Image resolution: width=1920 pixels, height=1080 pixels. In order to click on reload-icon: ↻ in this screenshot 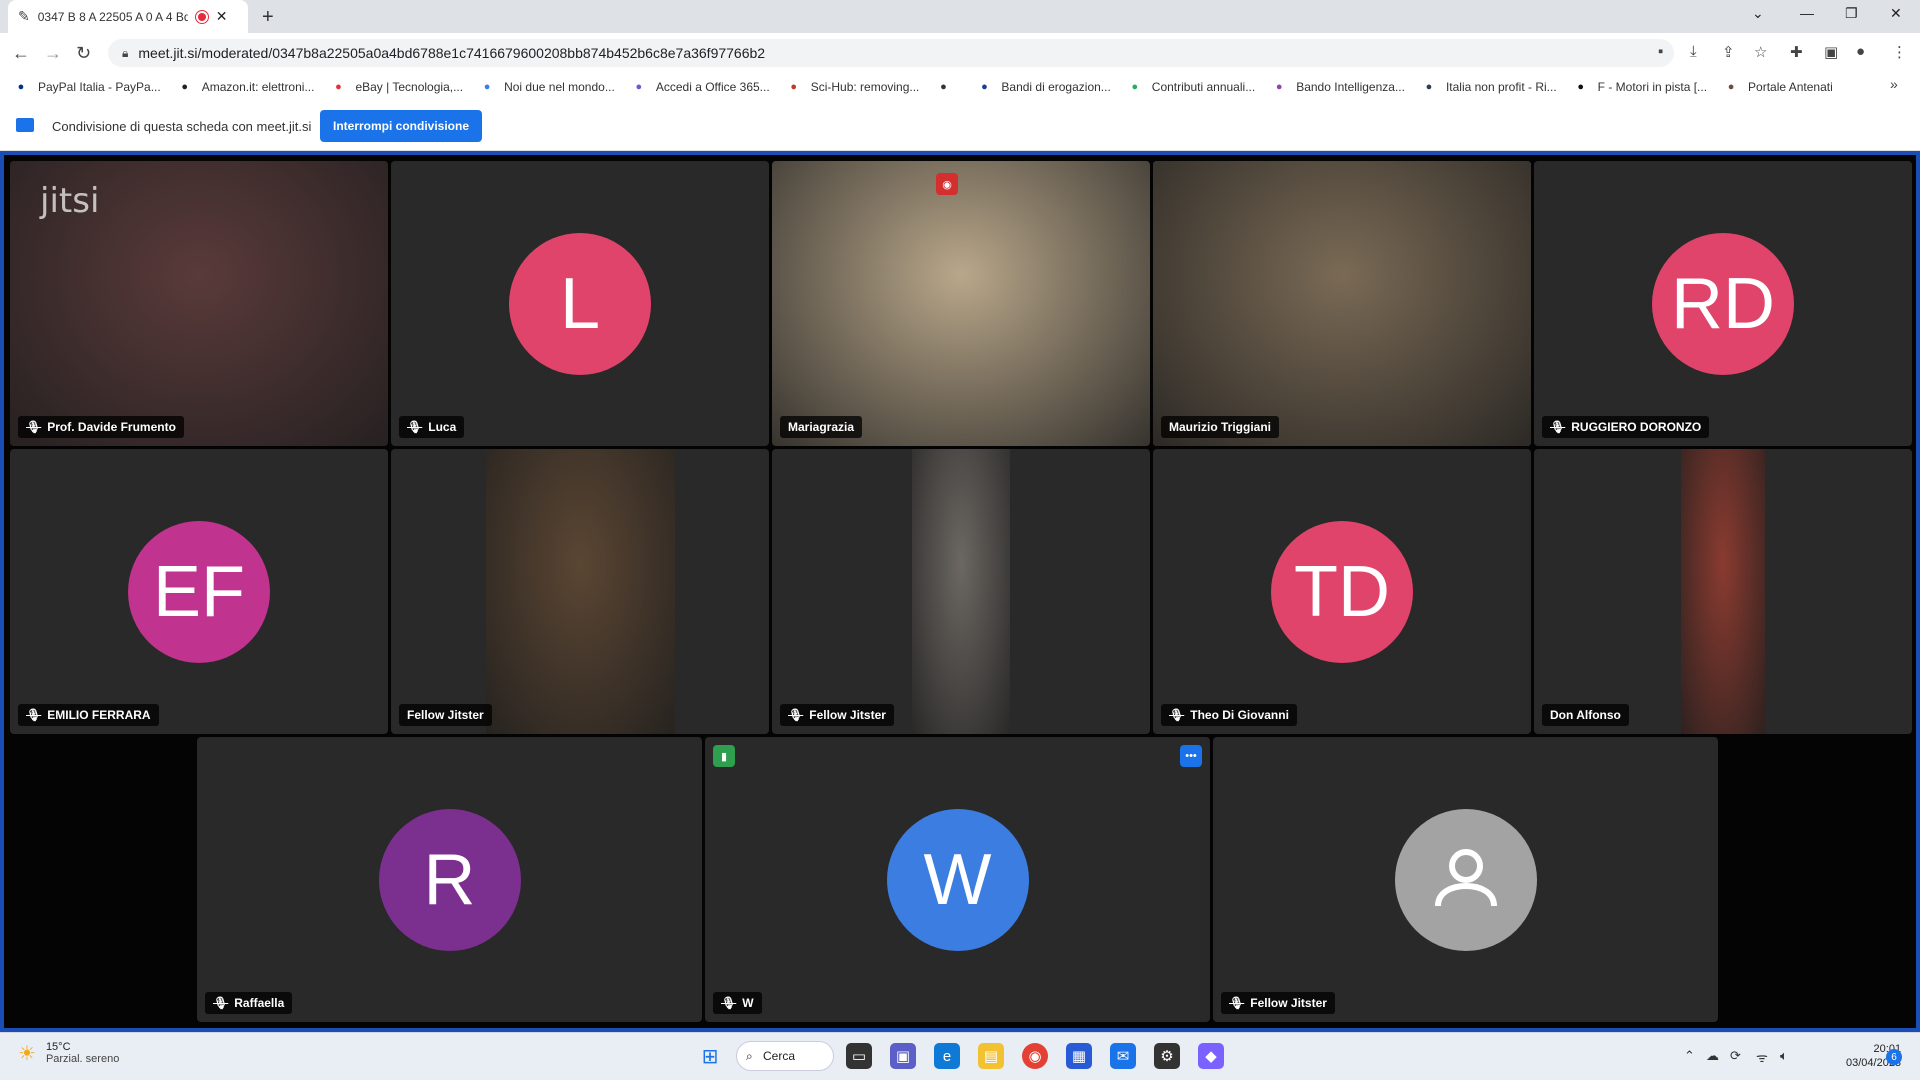, I will do `click(83, 53)`.